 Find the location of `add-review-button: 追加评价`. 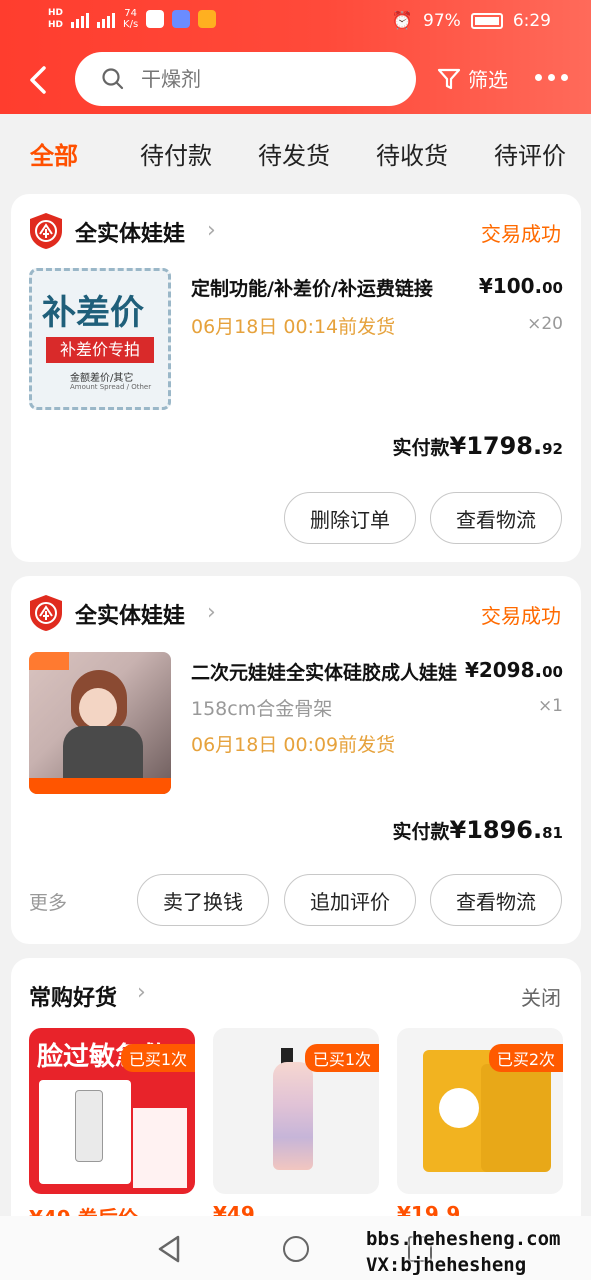

add-review-button: 追加评价 is located at coordinates (350, 900).